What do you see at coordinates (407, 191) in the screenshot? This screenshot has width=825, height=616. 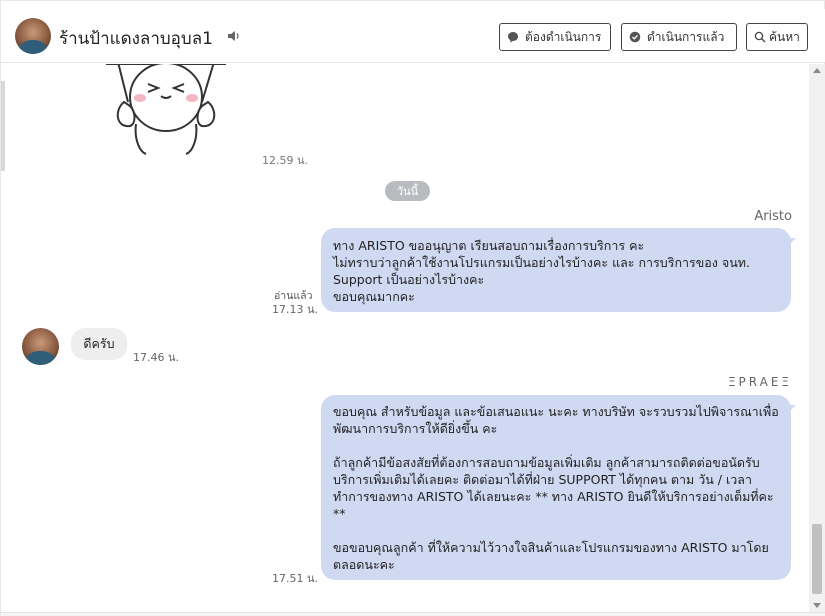 I see `date-divider: วันนี้` at bounding box center [407, 191].